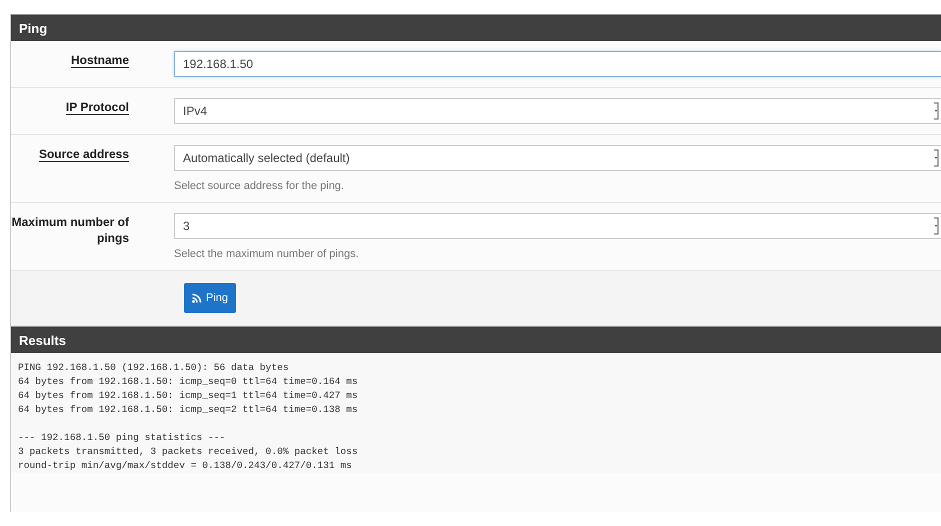 This screenshot has height=526, width=941. Describe the element at coordinates (210, 298) in the screenshot. I see `ping-button: Ping` at that location.